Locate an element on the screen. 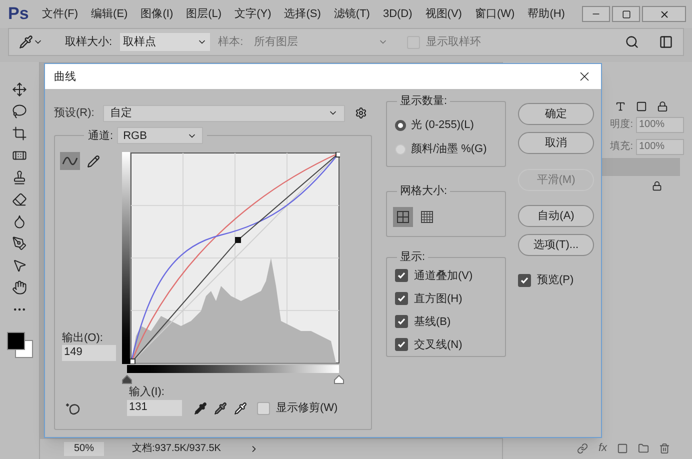 The height and width of the screenshot is (459, 692). menu-item: 窗口(W) is located at coordinates (494, 14).